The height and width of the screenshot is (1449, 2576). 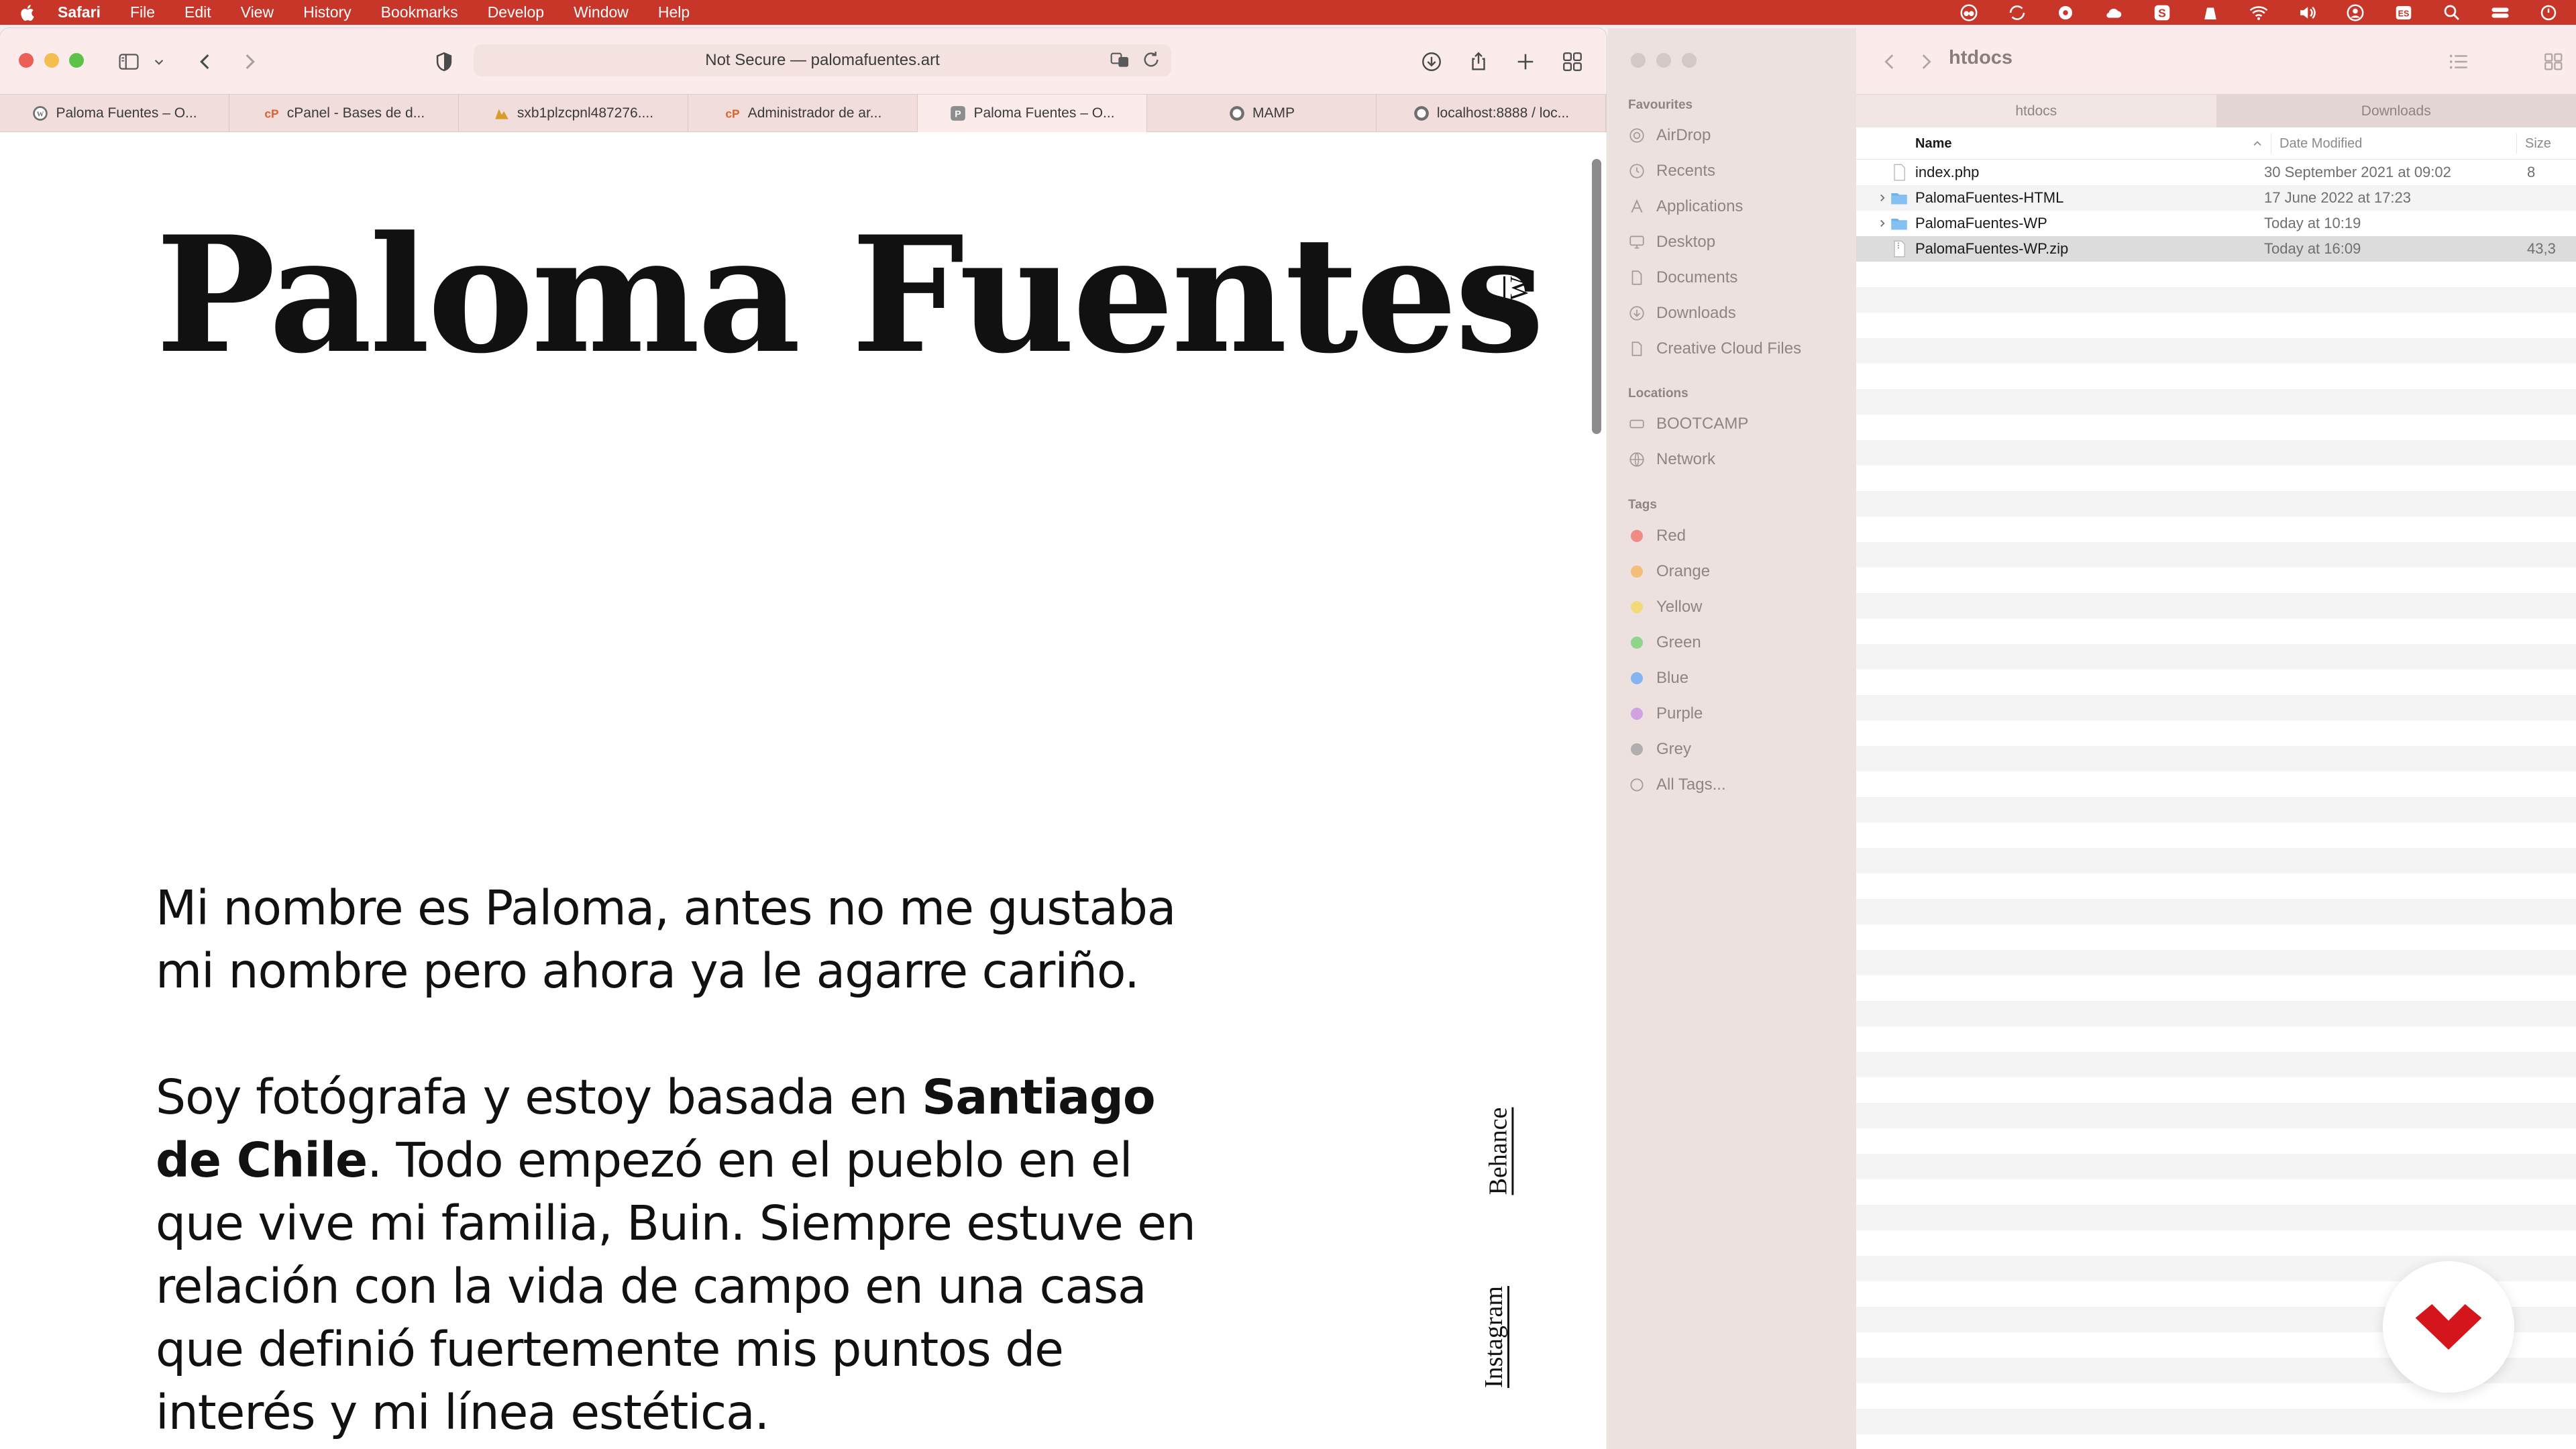 What do you see at coordinates (1262, 113) in the screenshot?
I see `tab-mamp: MAMP` at bounding box center [1262, 113].